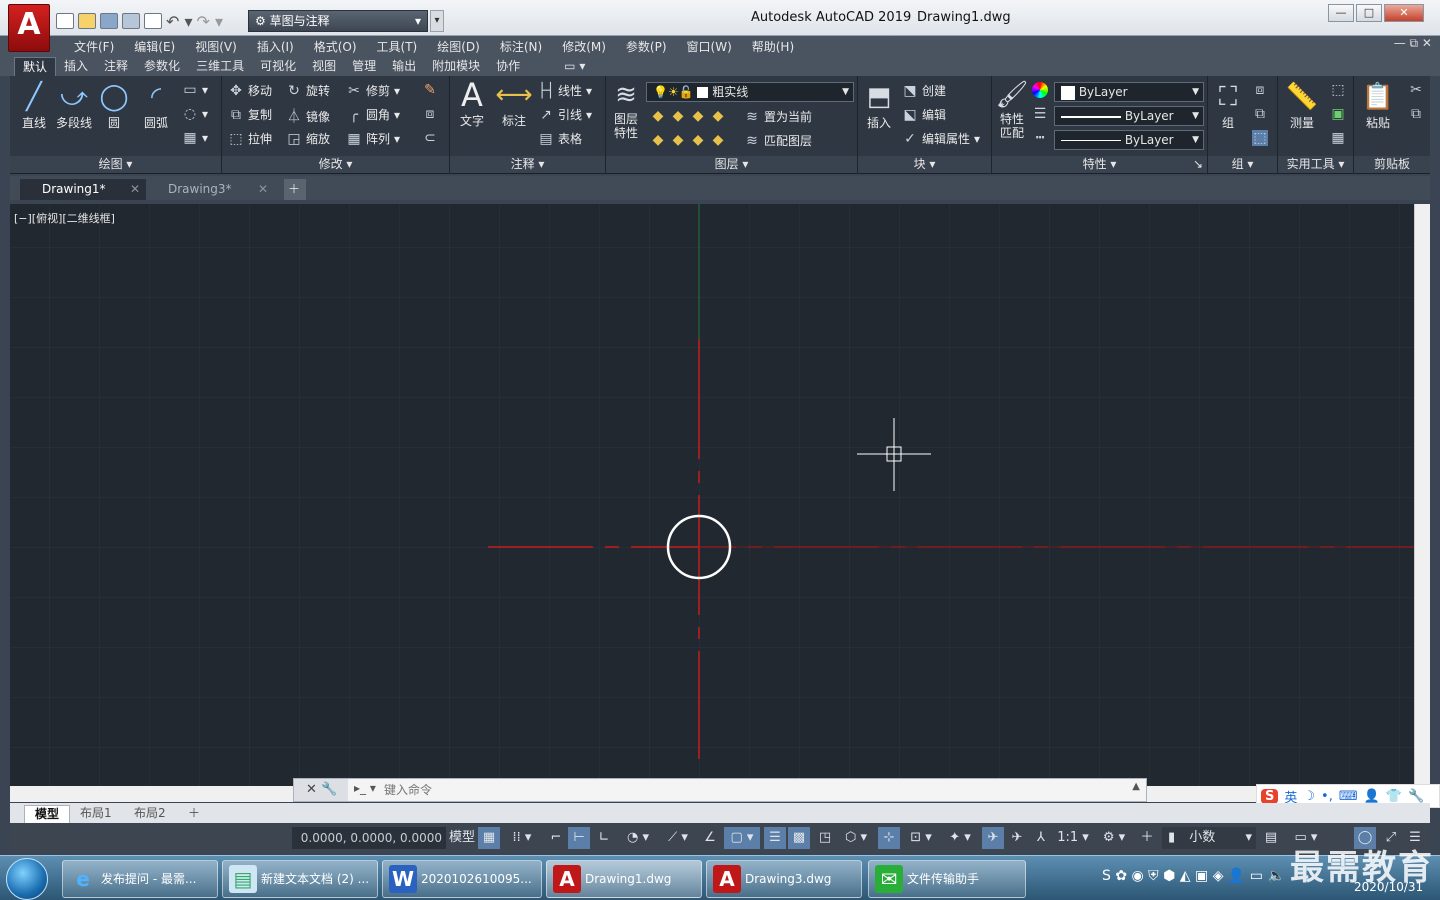 The image size is (1440, 900). I want to click on layout-tab-model: 模型, so click(47, 814).